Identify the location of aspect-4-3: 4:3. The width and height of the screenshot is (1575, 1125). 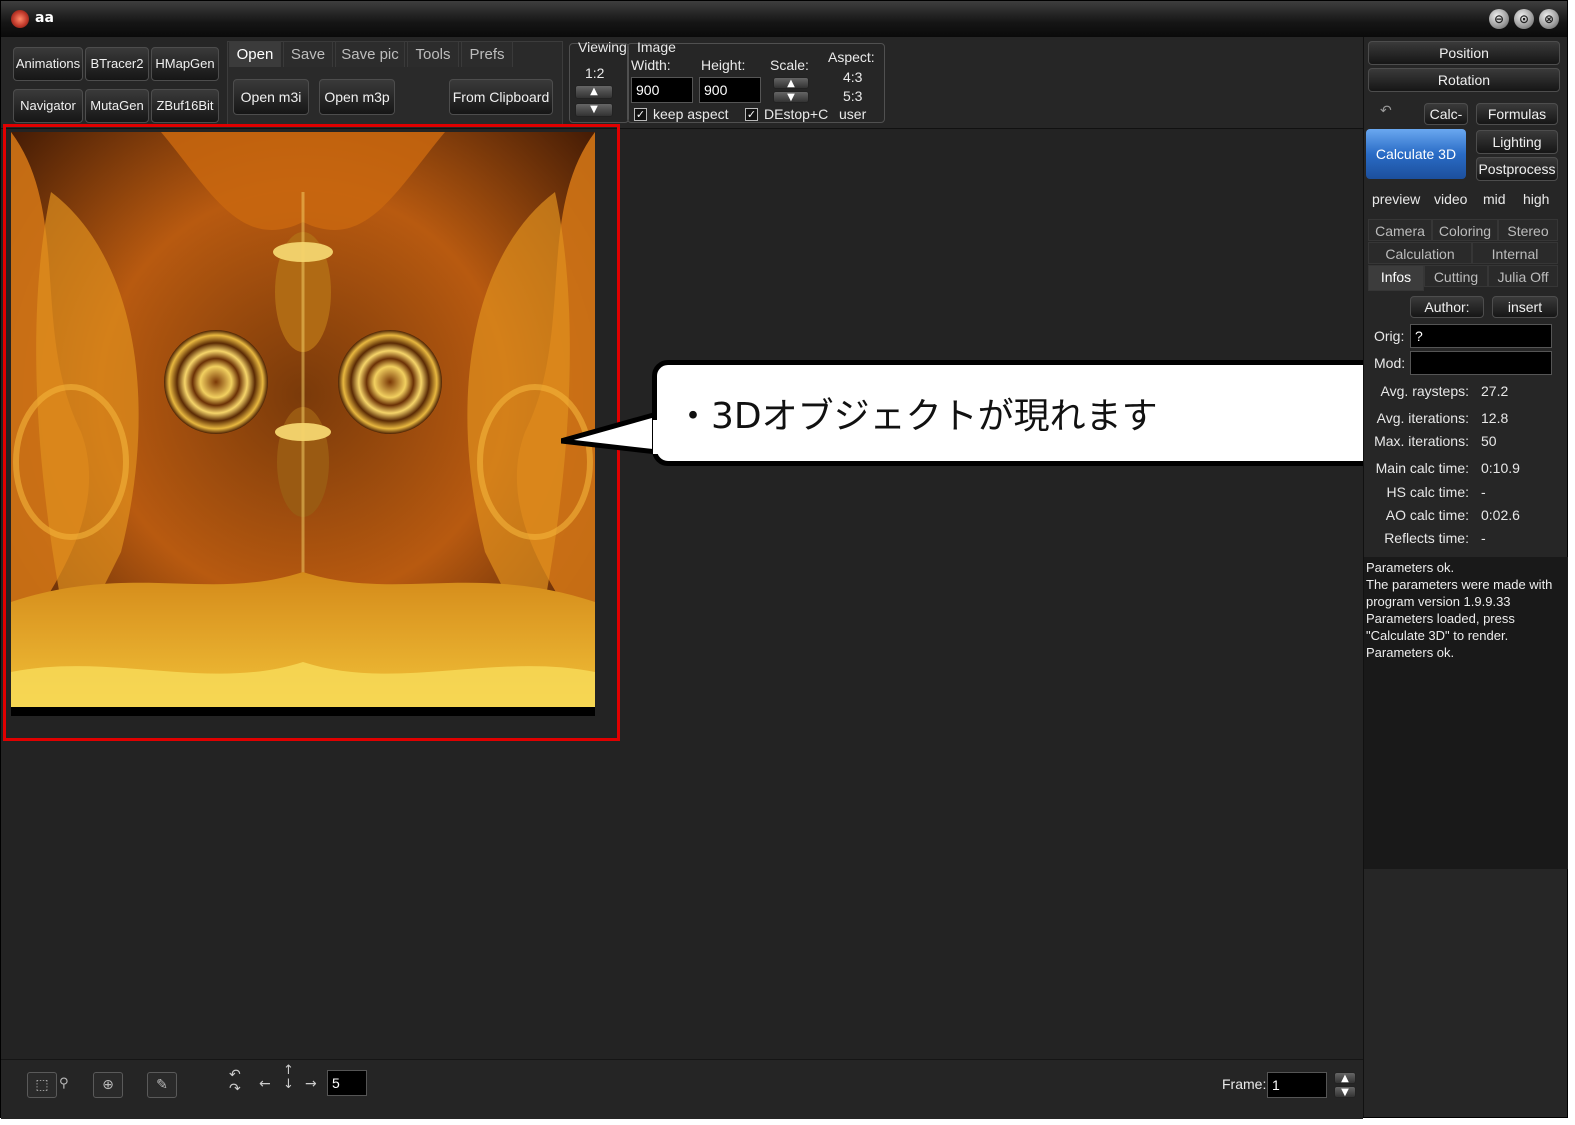
(852, 77).